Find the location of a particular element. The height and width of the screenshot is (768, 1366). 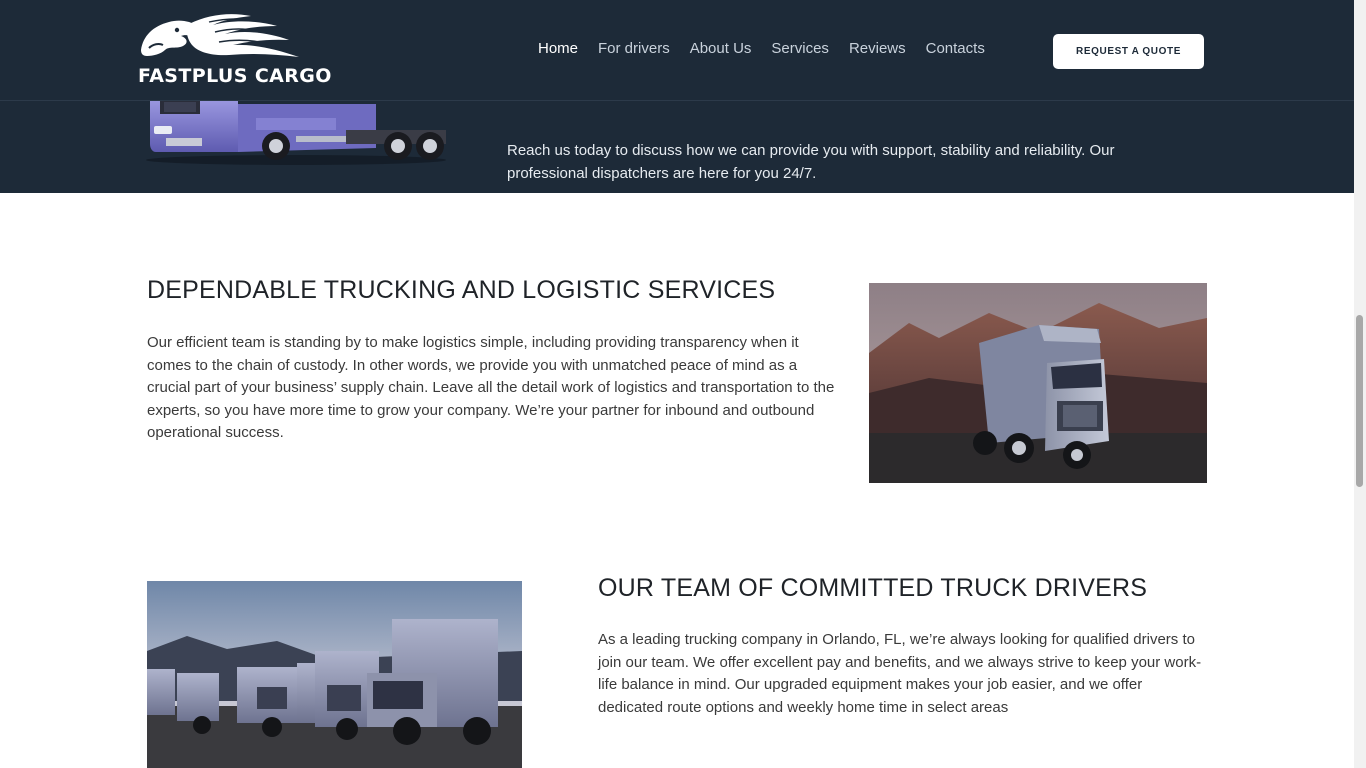

nav-reviews: Reviews is located at coordinates (877, 51).